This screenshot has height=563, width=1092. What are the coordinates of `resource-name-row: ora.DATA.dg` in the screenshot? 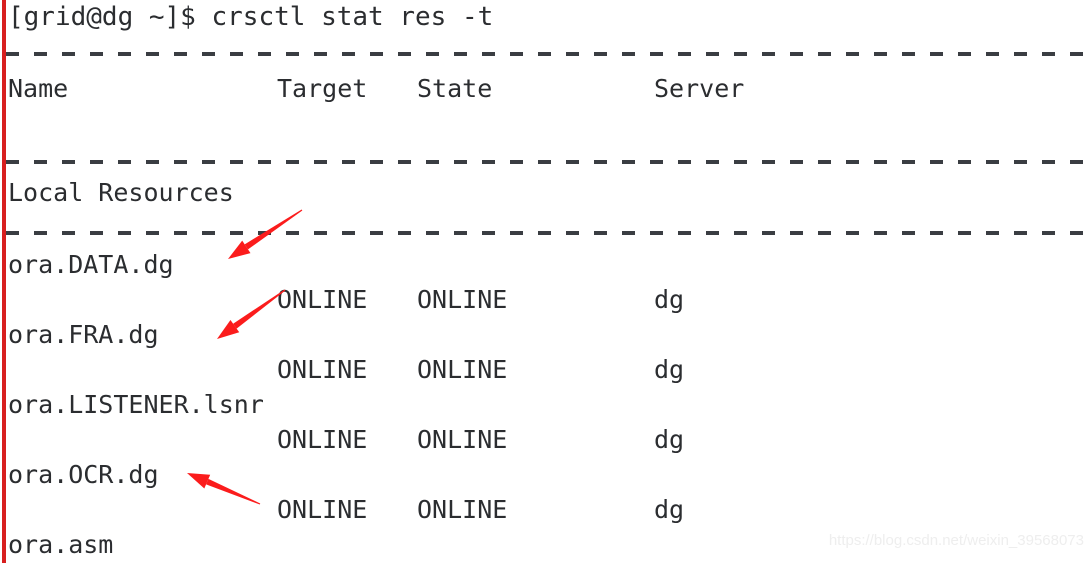 It's located at (546, 266).